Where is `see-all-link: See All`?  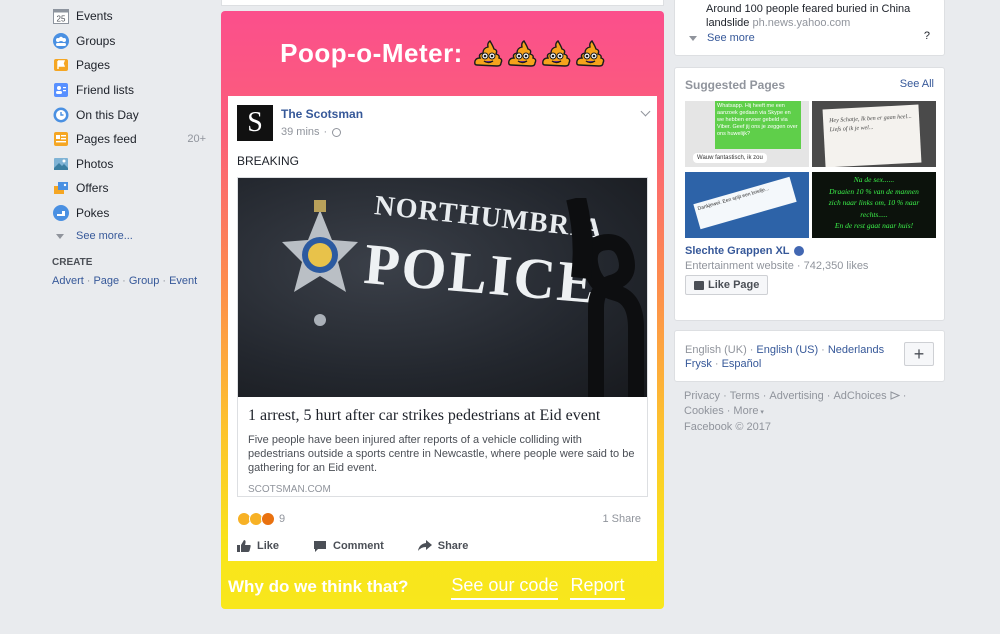
see-all-link: See All is located at coordinates (917, 84).